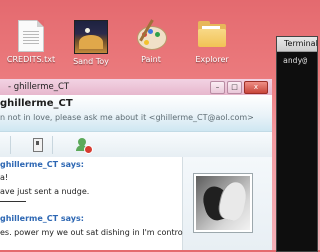  I want to click on message-text: ave just sent a nudge., so click(45, 191).